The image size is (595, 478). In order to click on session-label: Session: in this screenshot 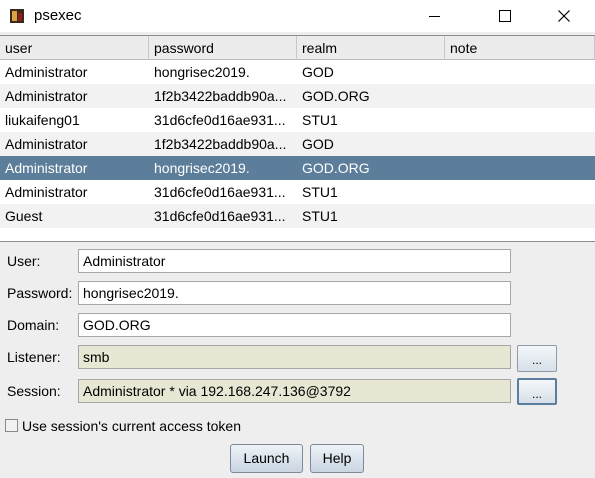, I will do `click(34, 391)`.